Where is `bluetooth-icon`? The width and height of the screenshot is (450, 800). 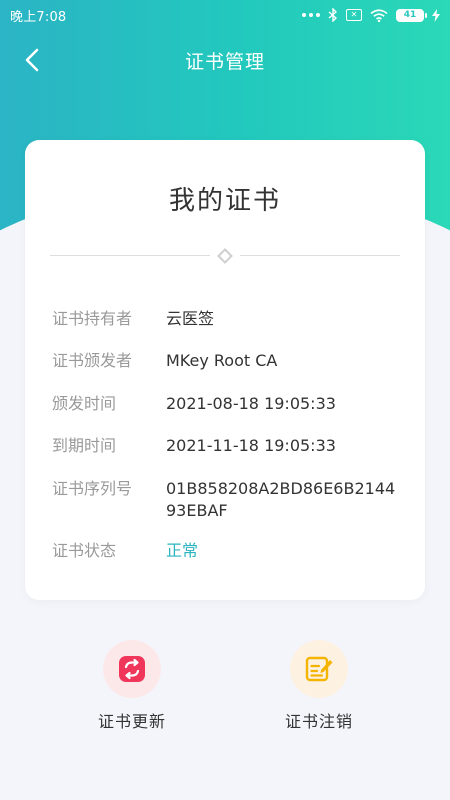
bluetooth-icon is located at coordinates (333, 15).